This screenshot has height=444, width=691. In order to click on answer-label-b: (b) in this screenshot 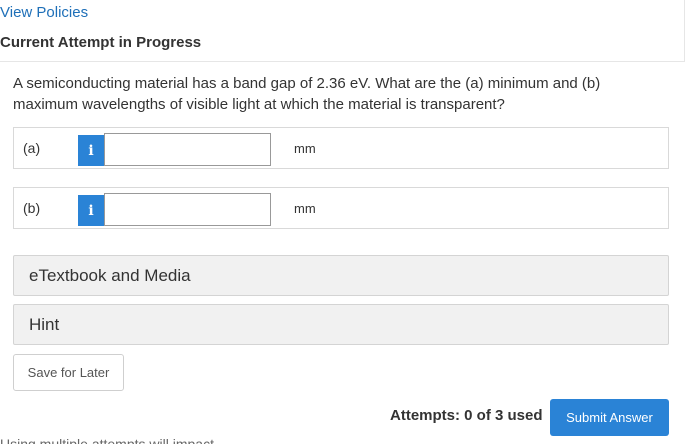, I will do `click(32, 208)`.